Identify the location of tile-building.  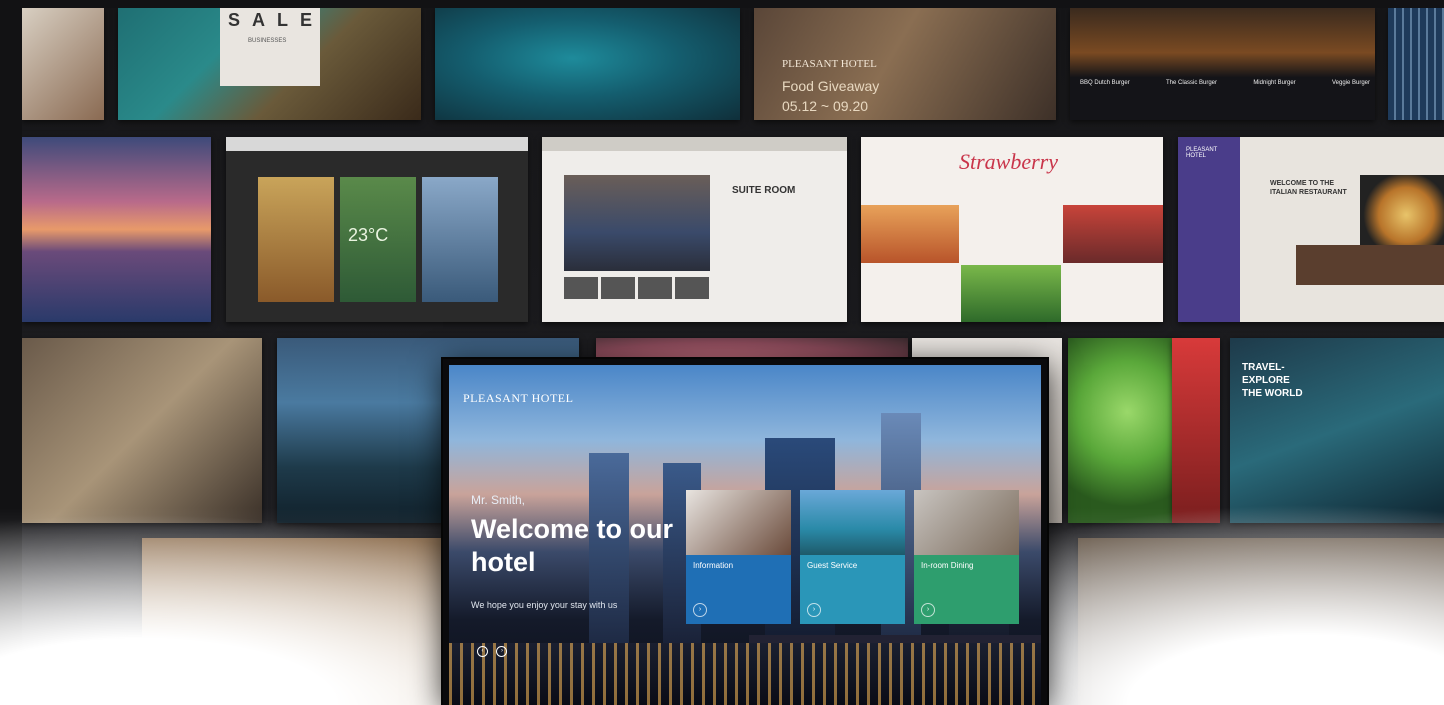
(1416, 64).